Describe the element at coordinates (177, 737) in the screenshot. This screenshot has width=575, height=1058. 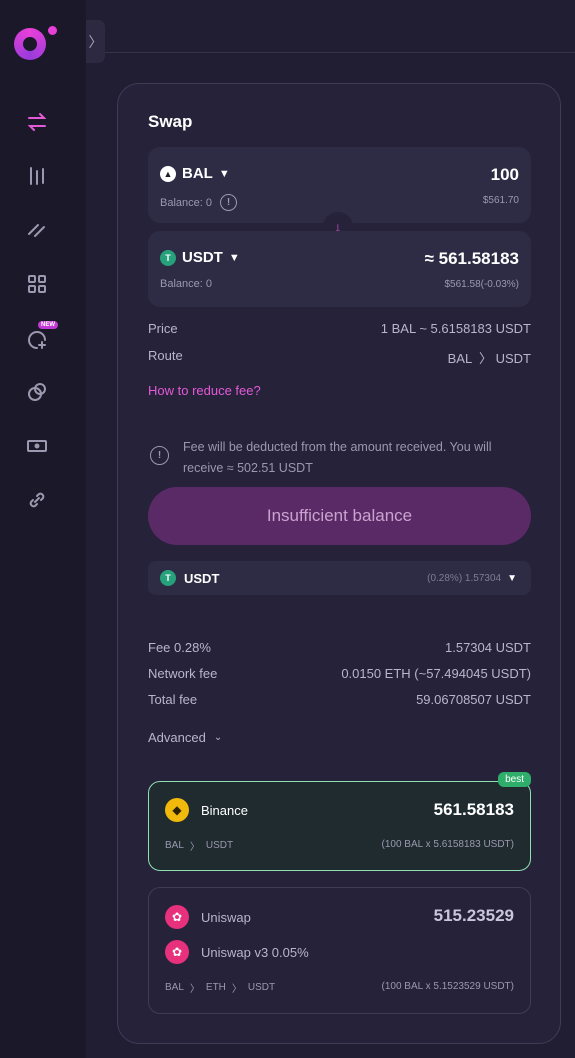
I see `advanced-label: Advanced` at that location.